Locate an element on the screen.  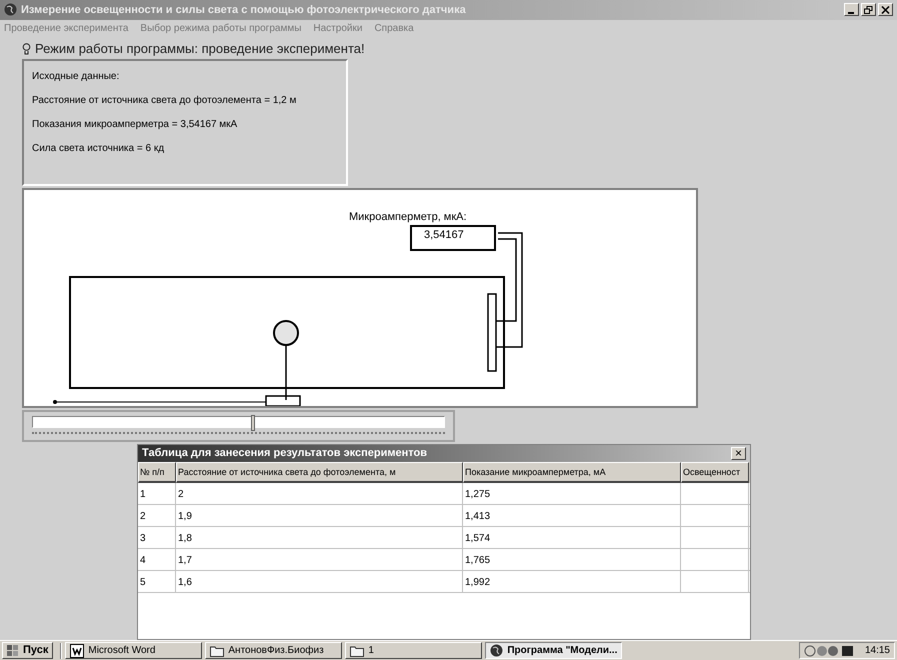
table-cell: 1,992 is located at coordinates (572, 581).